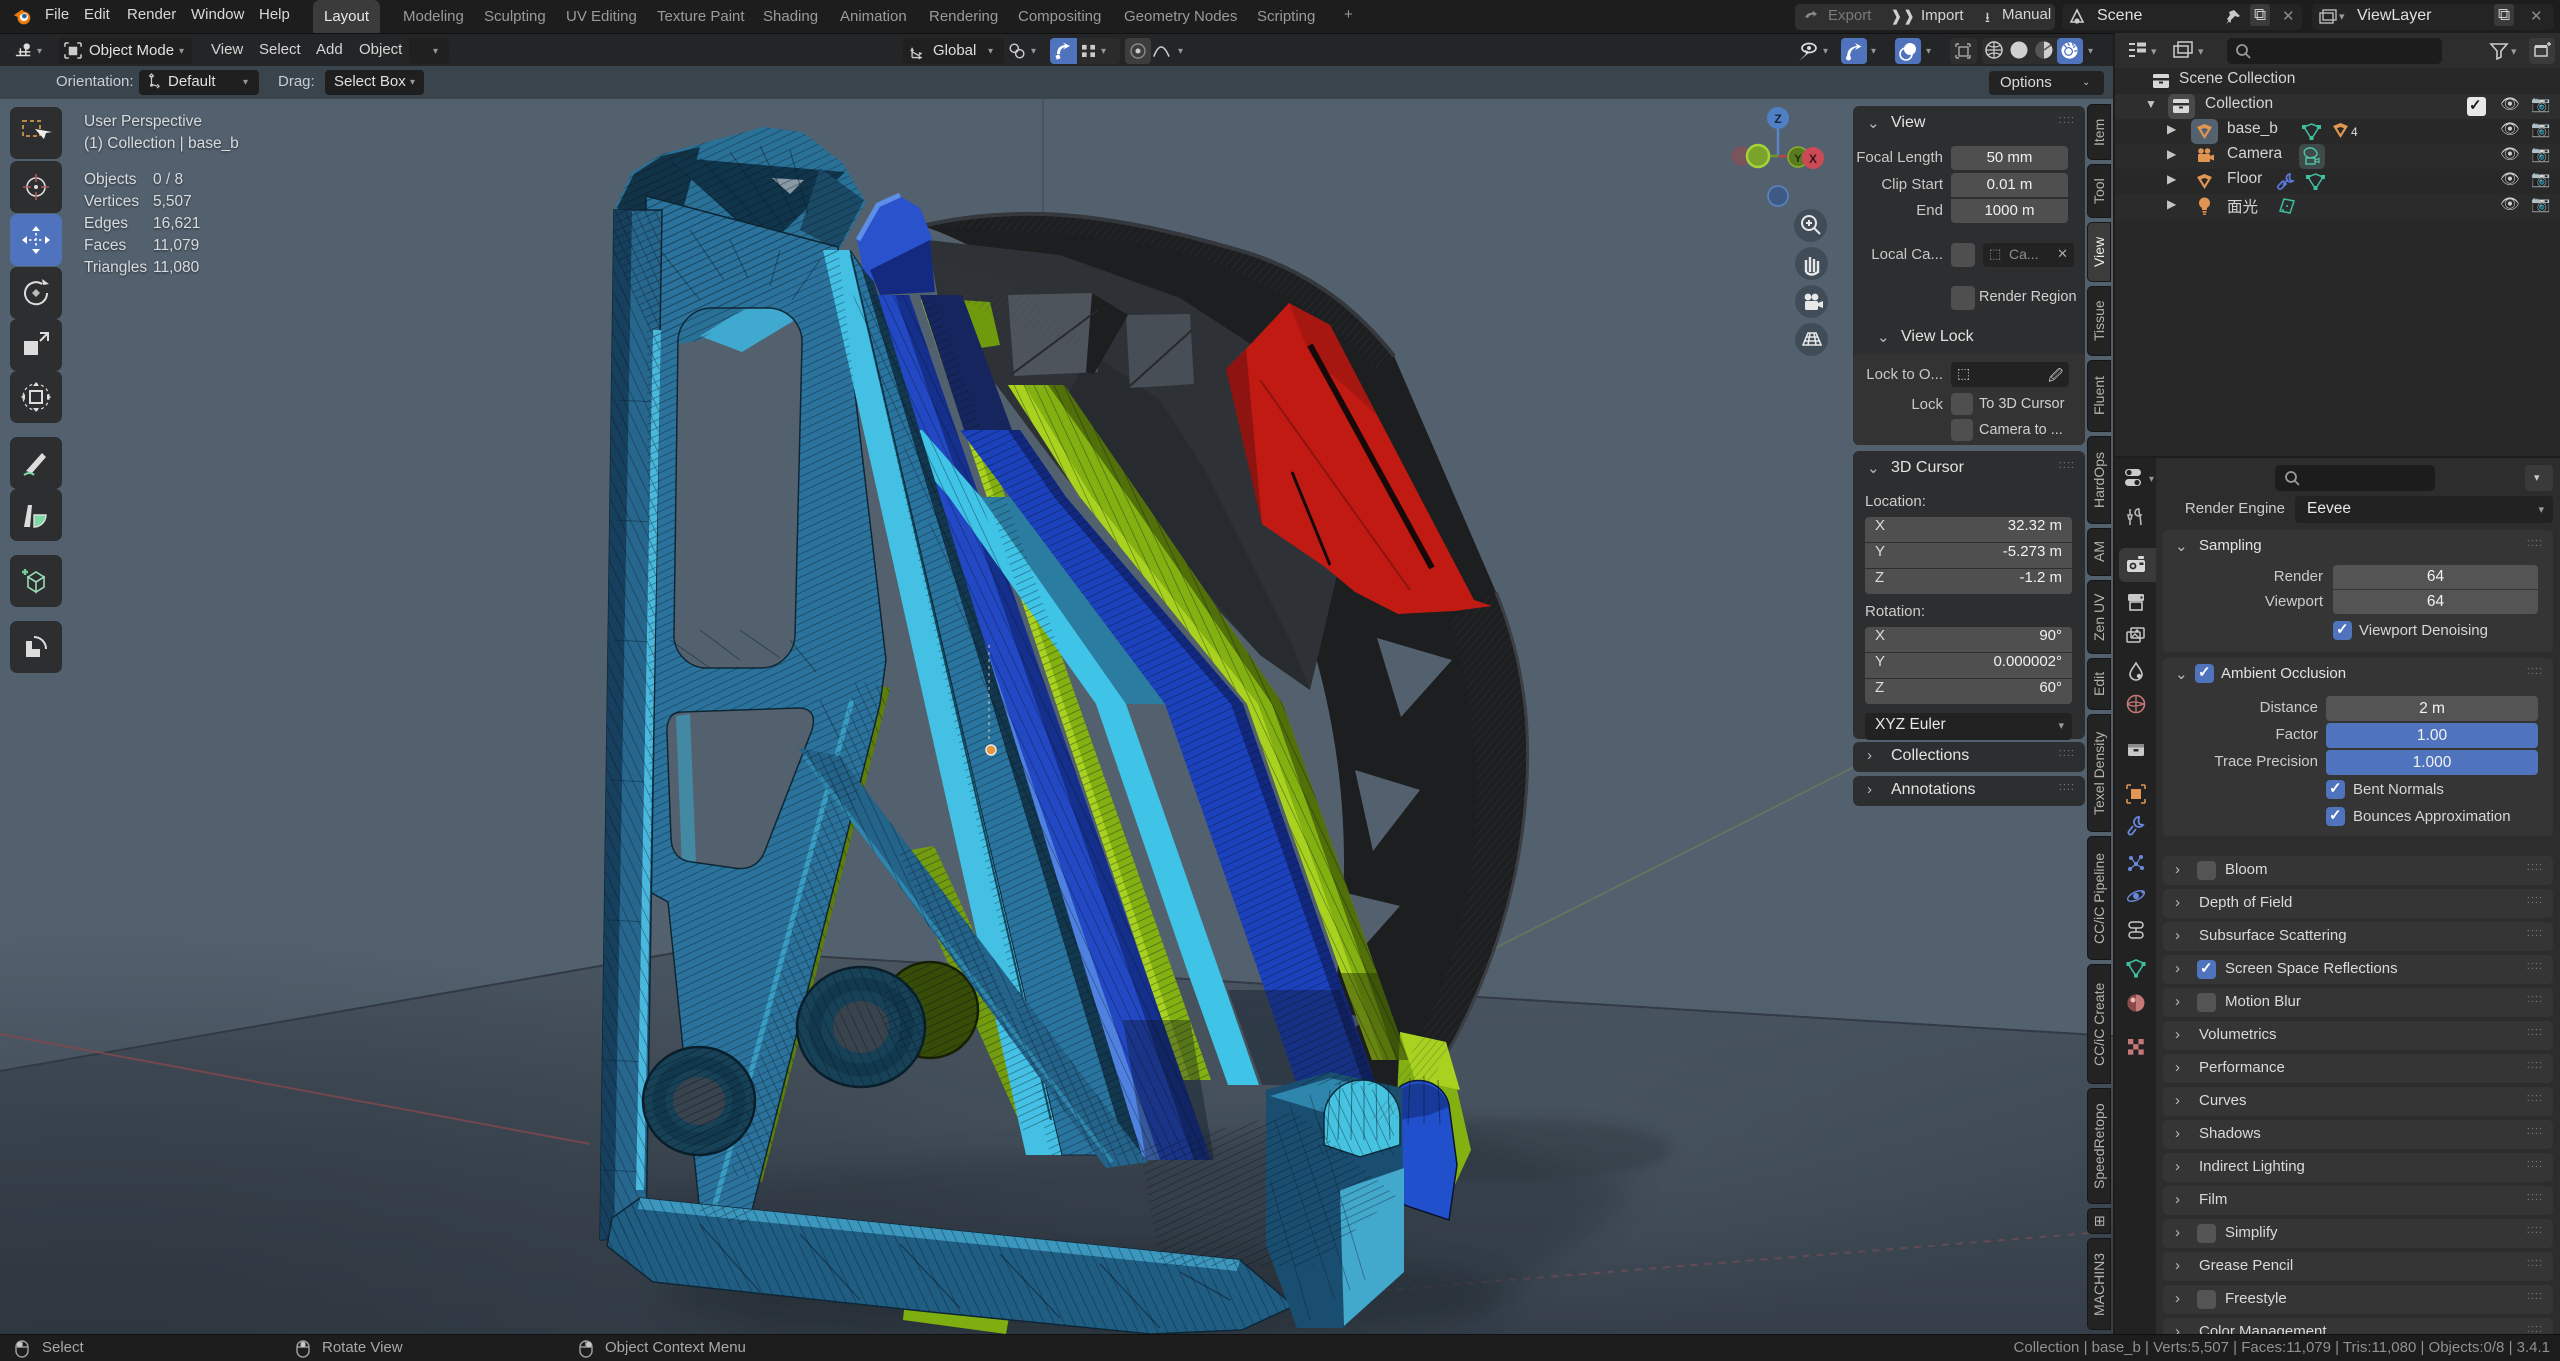 The width and height of the screenshot is (2560, 1361). I want to click on svg-text: Y, so click(1798, 159).